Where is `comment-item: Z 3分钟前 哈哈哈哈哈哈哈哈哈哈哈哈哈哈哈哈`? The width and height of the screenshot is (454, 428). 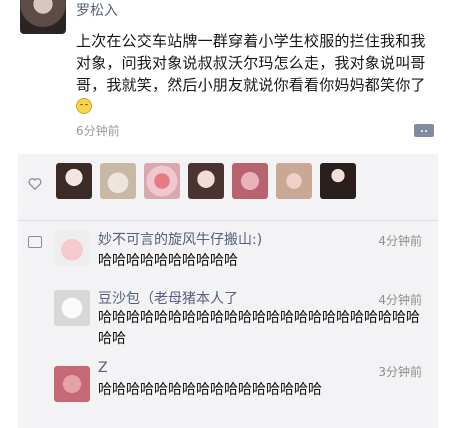
comment-item: Z 3分钟前 哈哈哈哈哈哈哈哈哈哈哈哈哈哈哈哈 is located at coordinates (228, 383).